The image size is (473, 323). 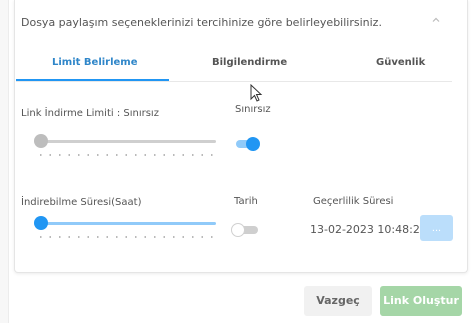 I want to click on link-limit-slider-track, so click(x=125, y=141).